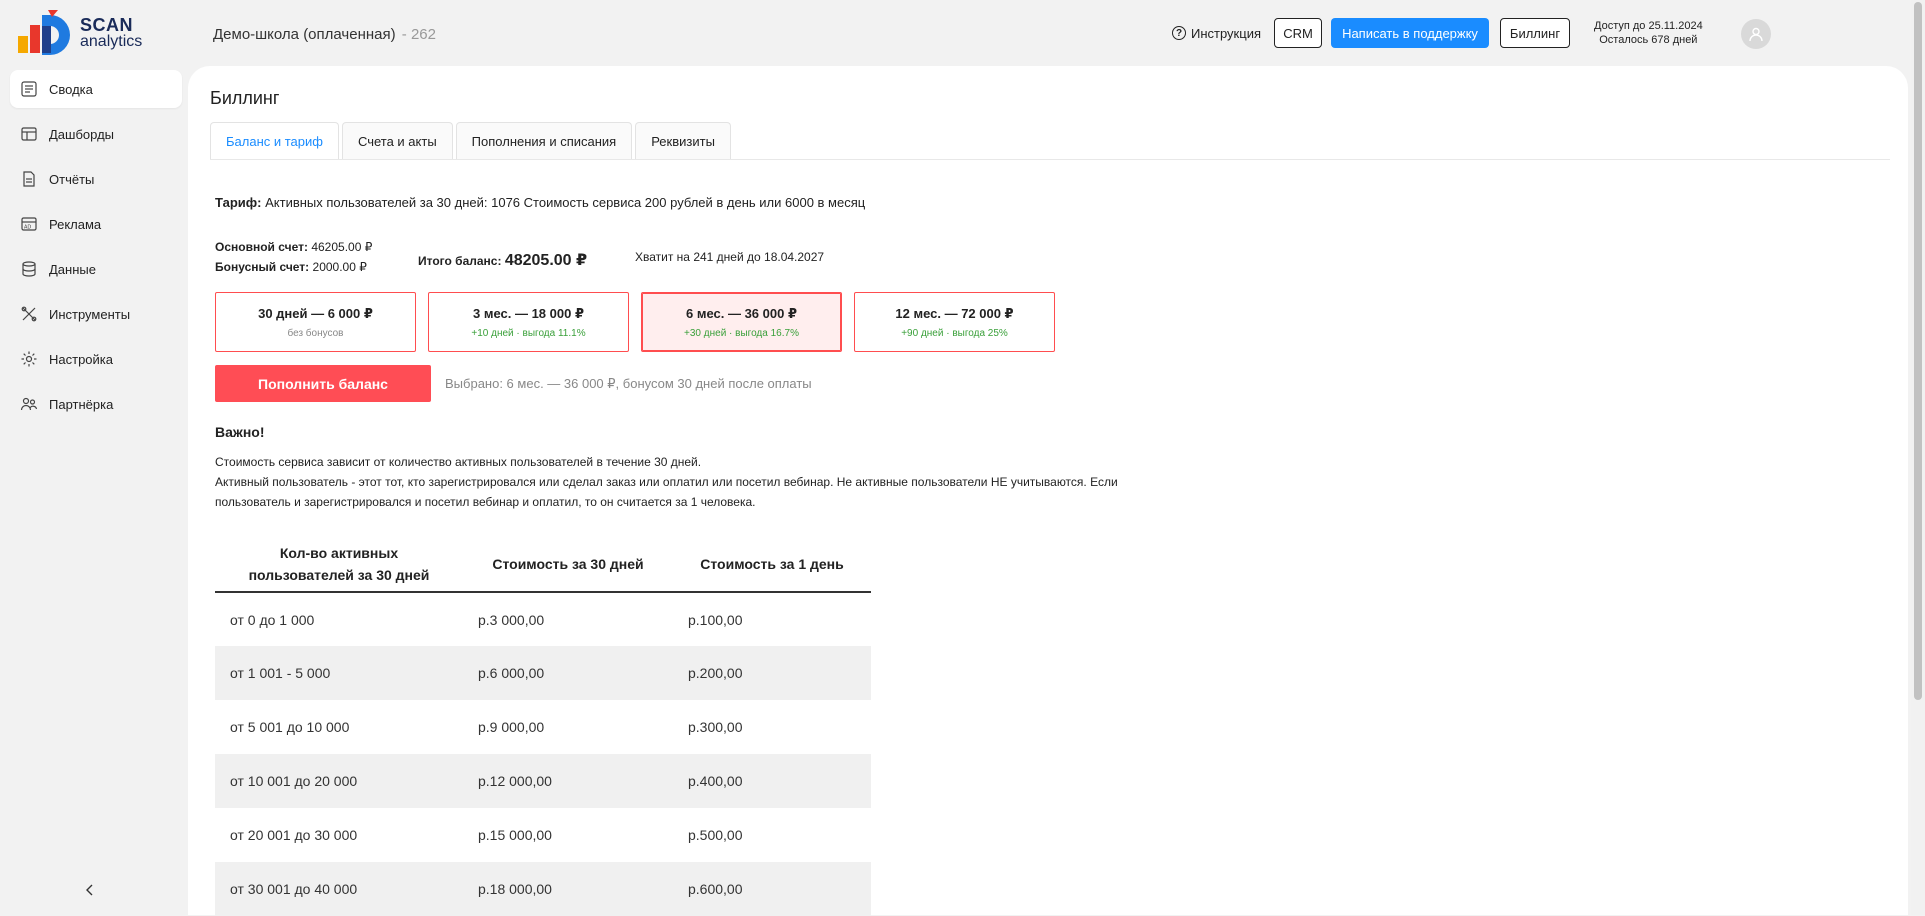  I want to click on sidebar-item-tools: Инструменты, so click(96, 314).